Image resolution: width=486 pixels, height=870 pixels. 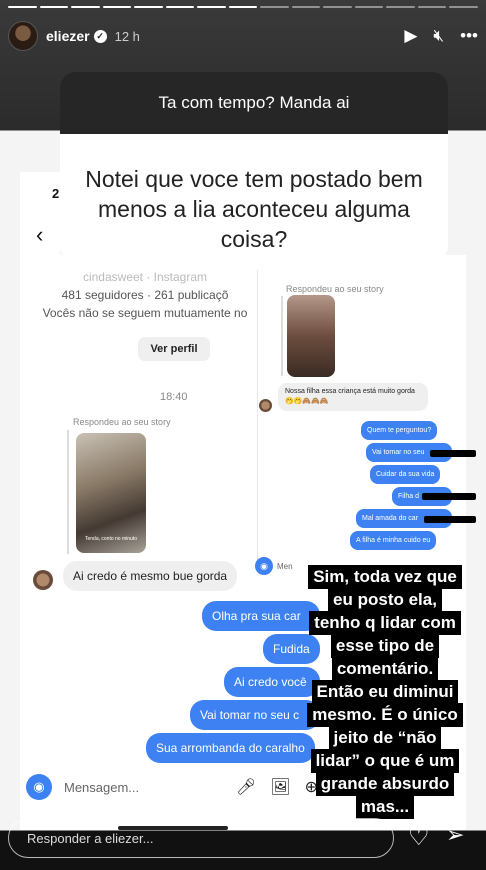 What do you see at coordinates (285, 566) in the screenshot?
I see `message-placeholder: Men` at bounding box center [285, 566].